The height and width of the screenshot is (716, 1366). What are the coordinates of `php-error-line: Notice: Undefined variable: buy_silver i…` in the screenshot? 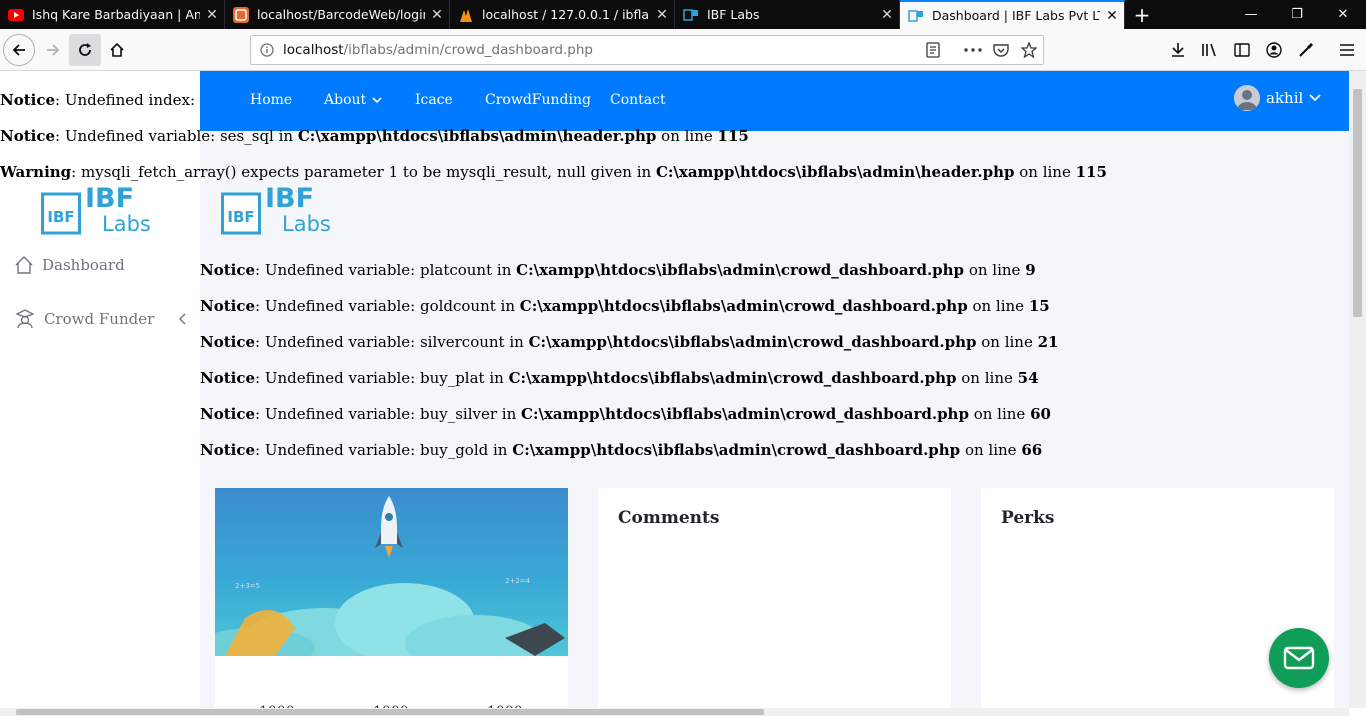 It's located at (625, 414).